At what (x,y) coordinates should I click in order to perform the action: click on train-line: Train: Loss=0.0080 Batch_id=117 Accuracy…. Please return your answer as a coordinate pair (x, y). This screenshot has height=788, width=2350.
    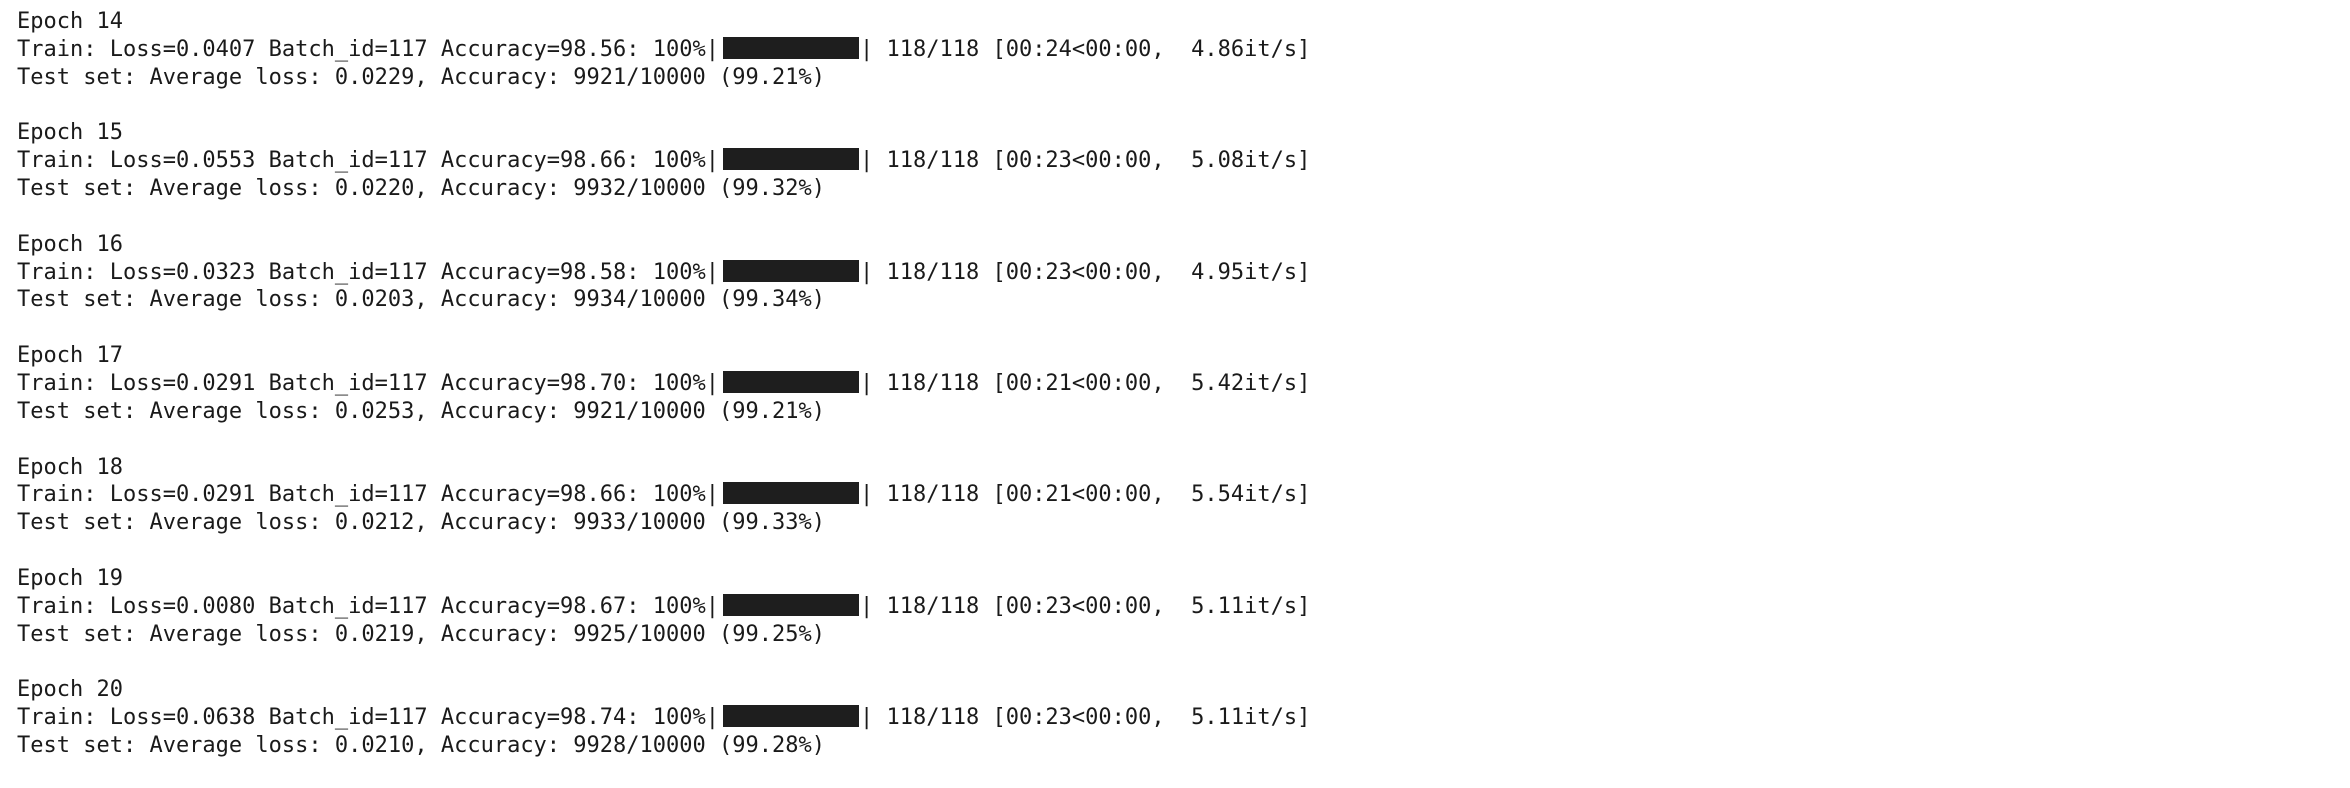
    Looking at the image, I should click on (1167, 607).